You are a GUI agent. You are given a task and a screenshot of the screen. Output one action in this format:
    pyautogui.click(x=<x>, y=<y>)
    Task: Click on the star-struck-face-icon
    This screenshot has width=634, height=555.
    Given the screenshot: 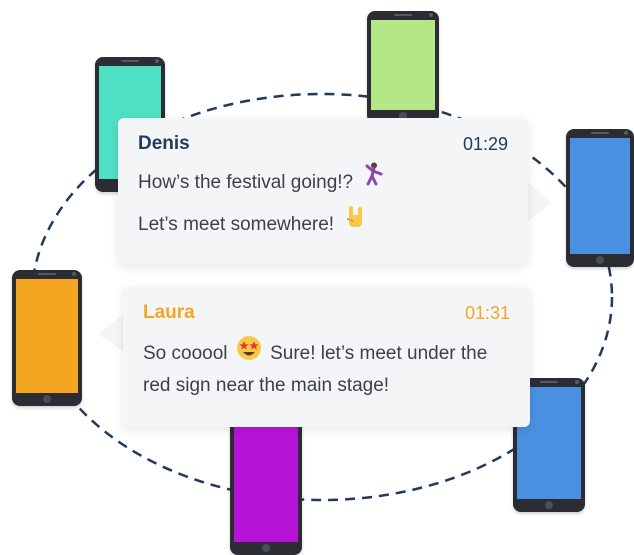 What is the action you would take?
    pyautogui.click(x=249, y=354)
    